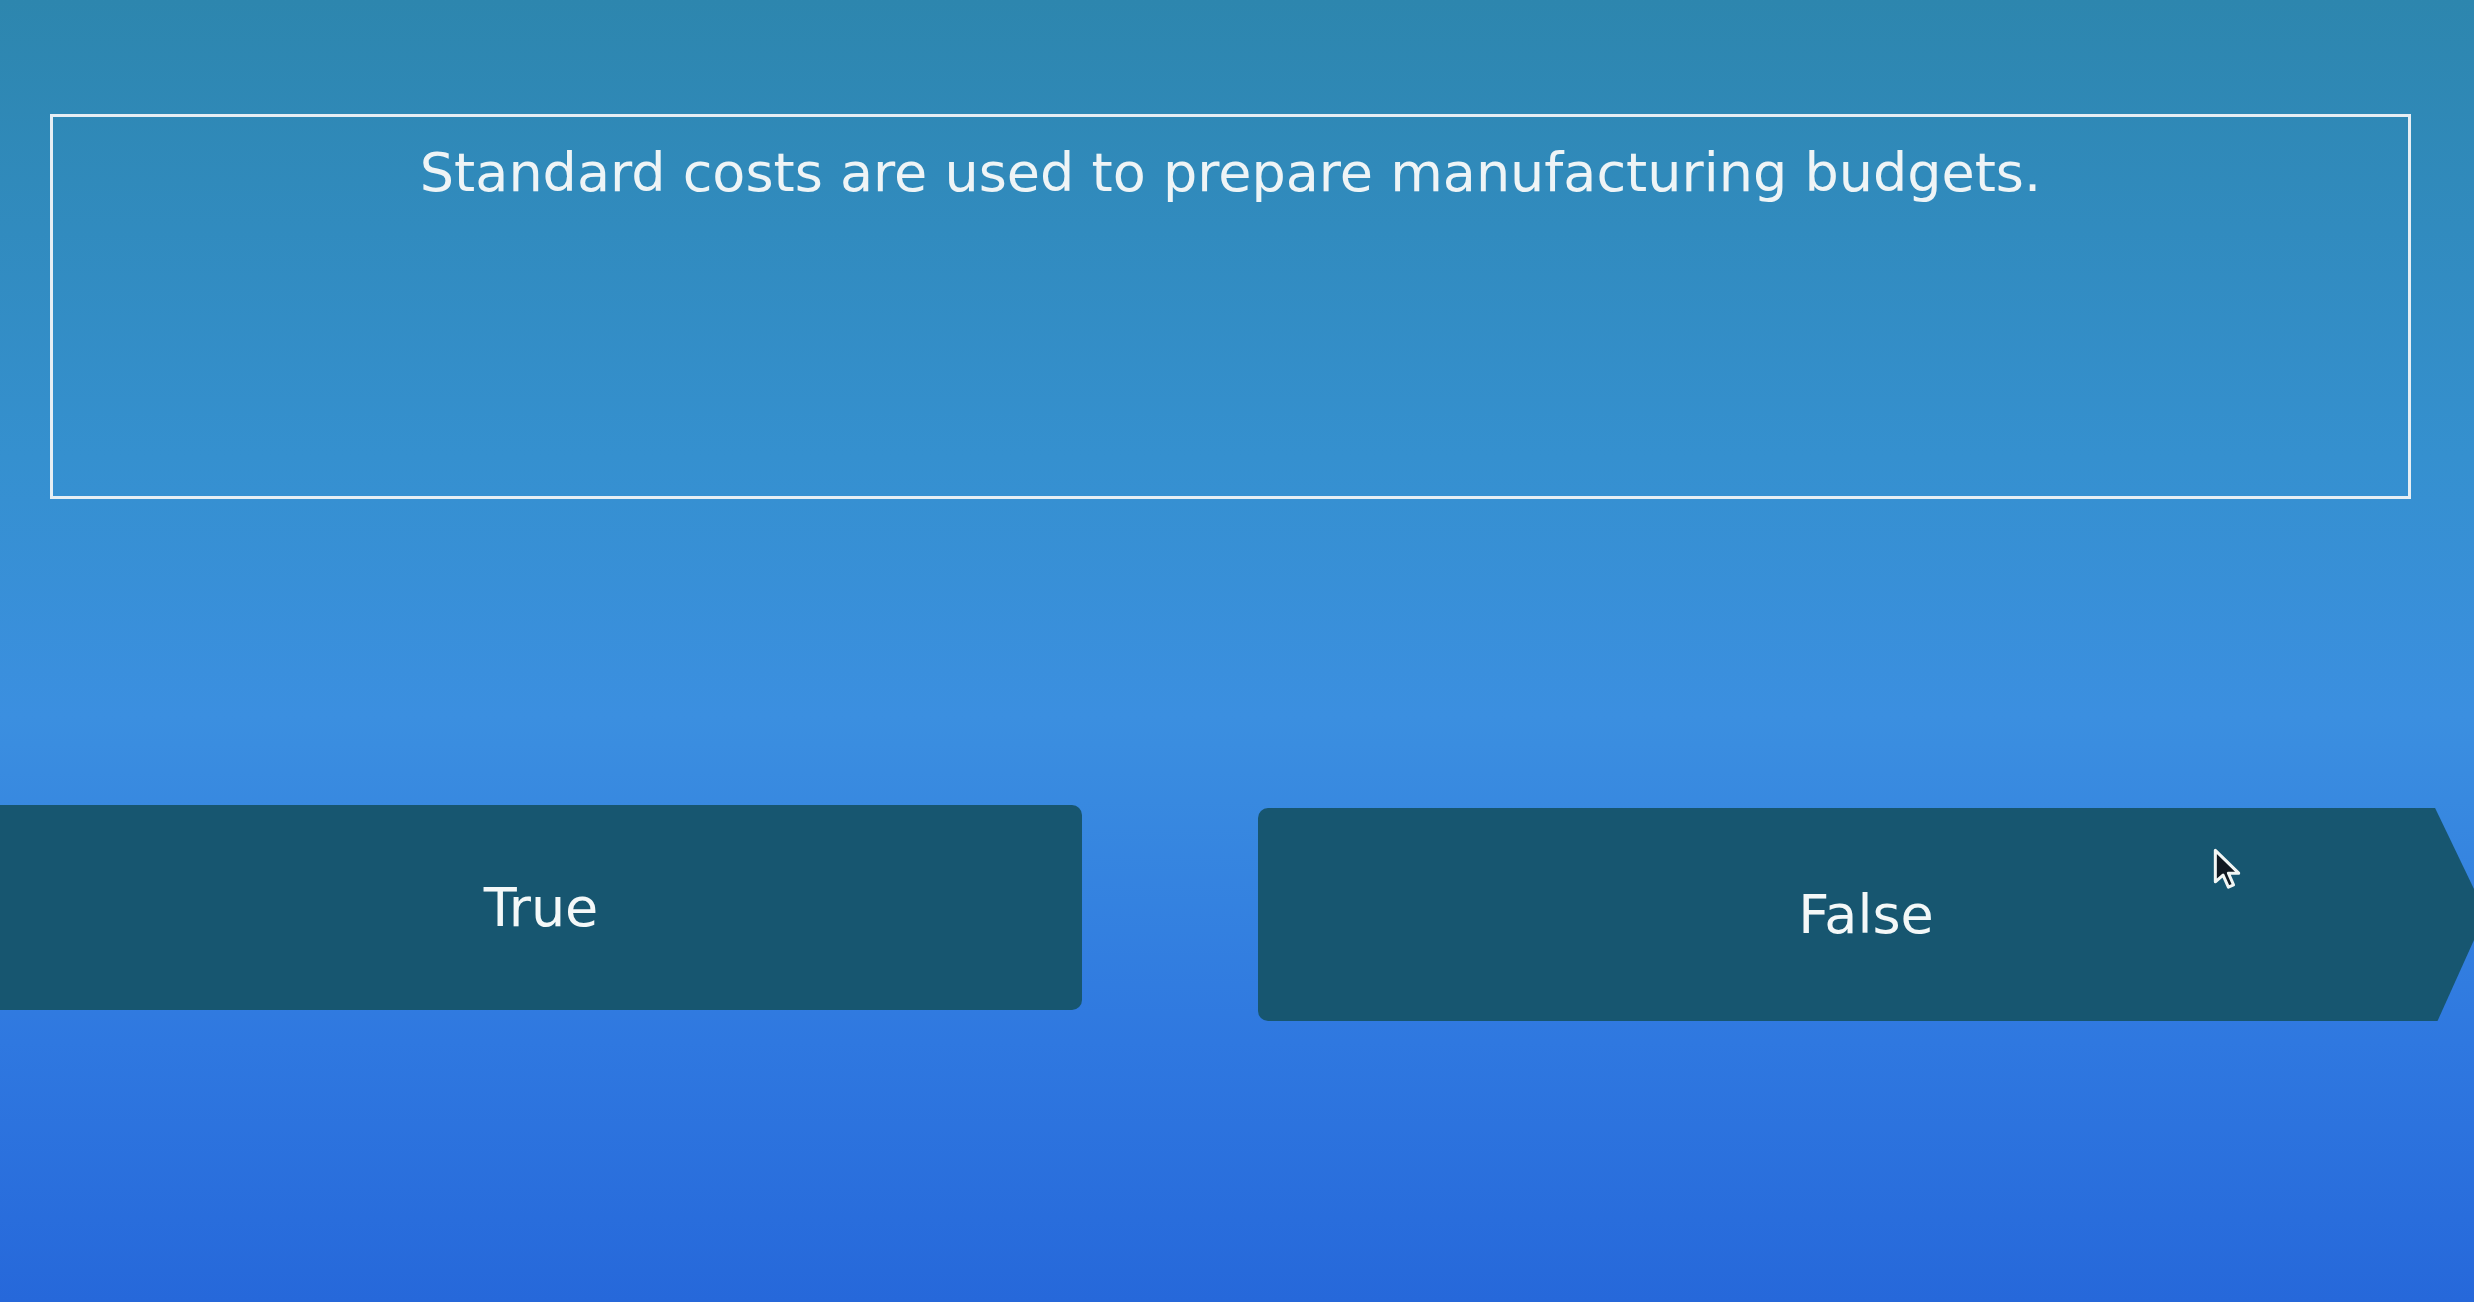 This screenshot has height=1302, width=2474. Describe the element at coordinates (1866, 914) in the screenshot. I see `answer-button: False` at that location.